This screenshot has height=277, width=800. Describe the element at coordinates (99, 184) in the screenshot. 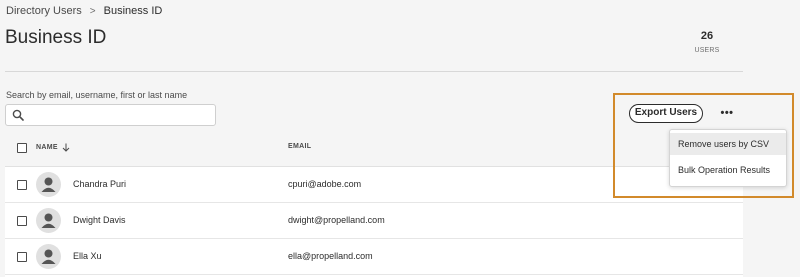

I see `user-name: Chandra Puri` at that location.